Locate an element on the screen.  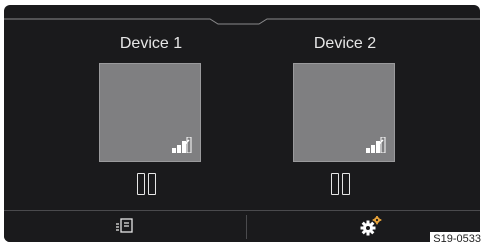
bottom-bar is located at coordinates (242, 226).